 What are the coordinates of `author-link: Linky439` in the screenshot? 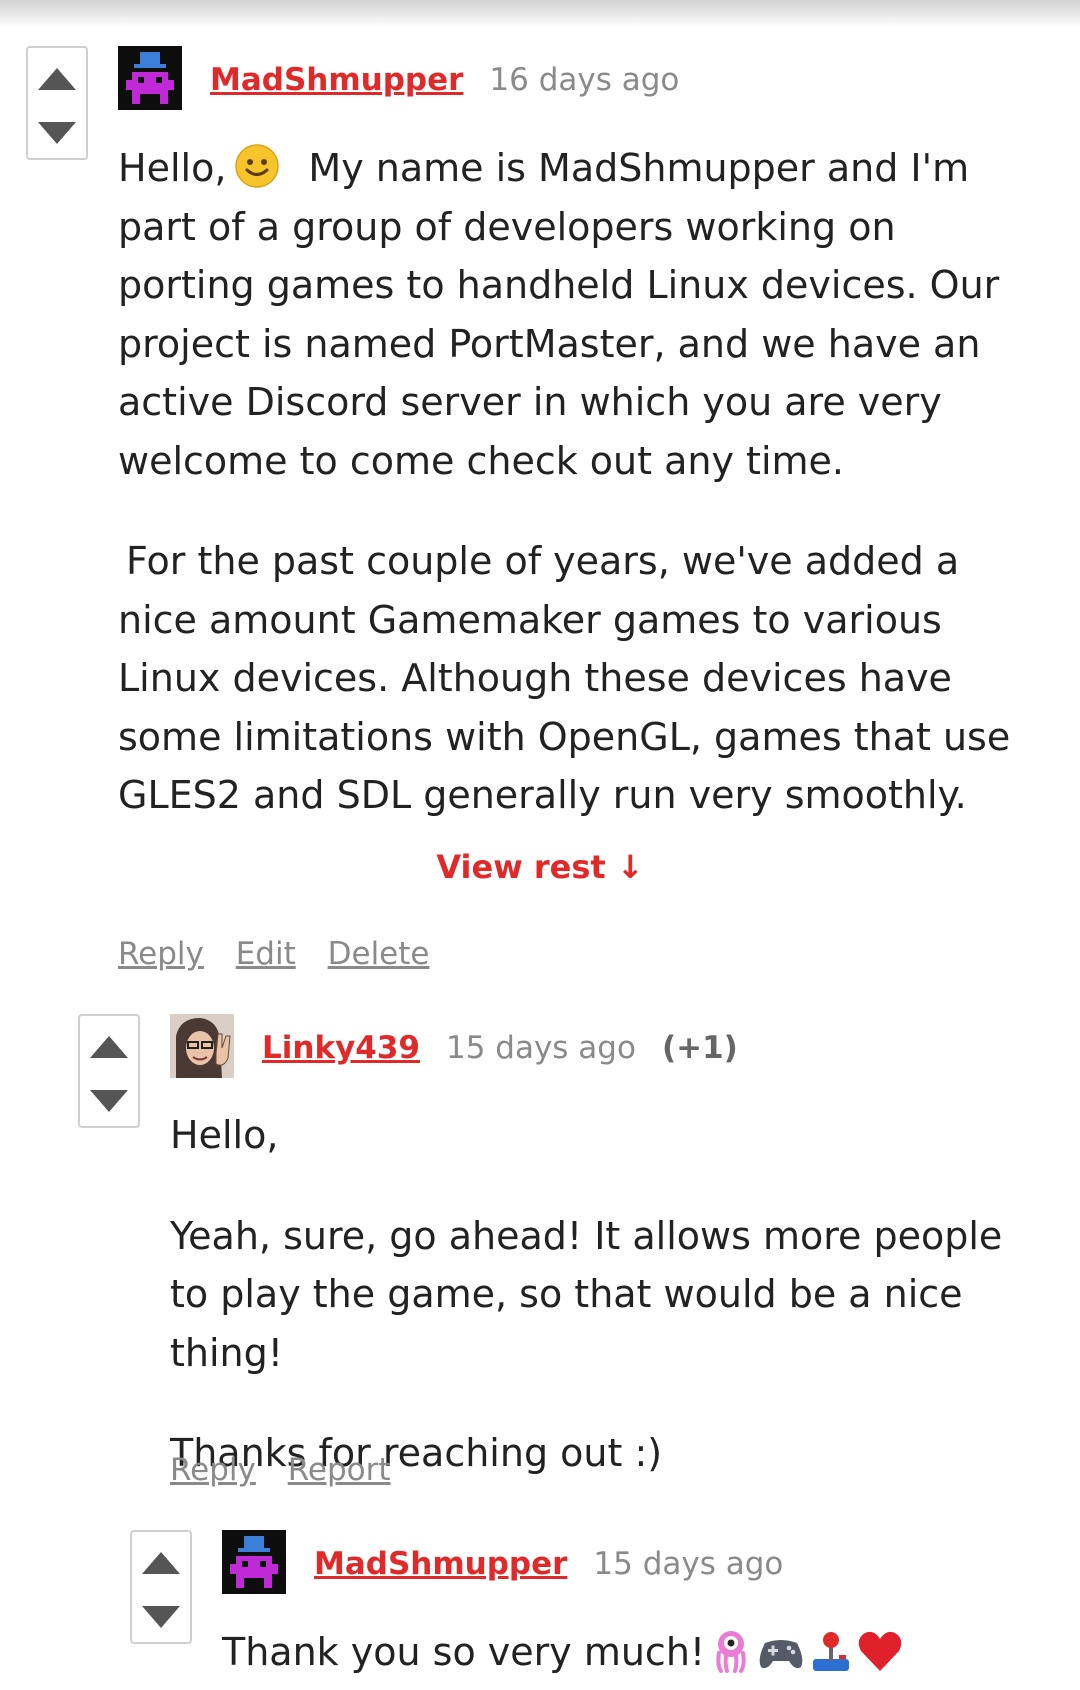 It's located at (341, 1048).